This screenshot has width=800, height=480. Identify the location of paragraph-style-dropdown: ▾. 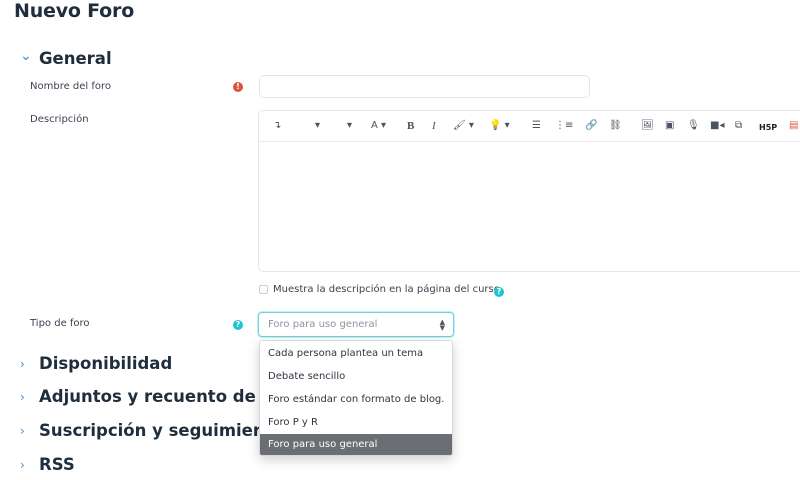
(317, 126).